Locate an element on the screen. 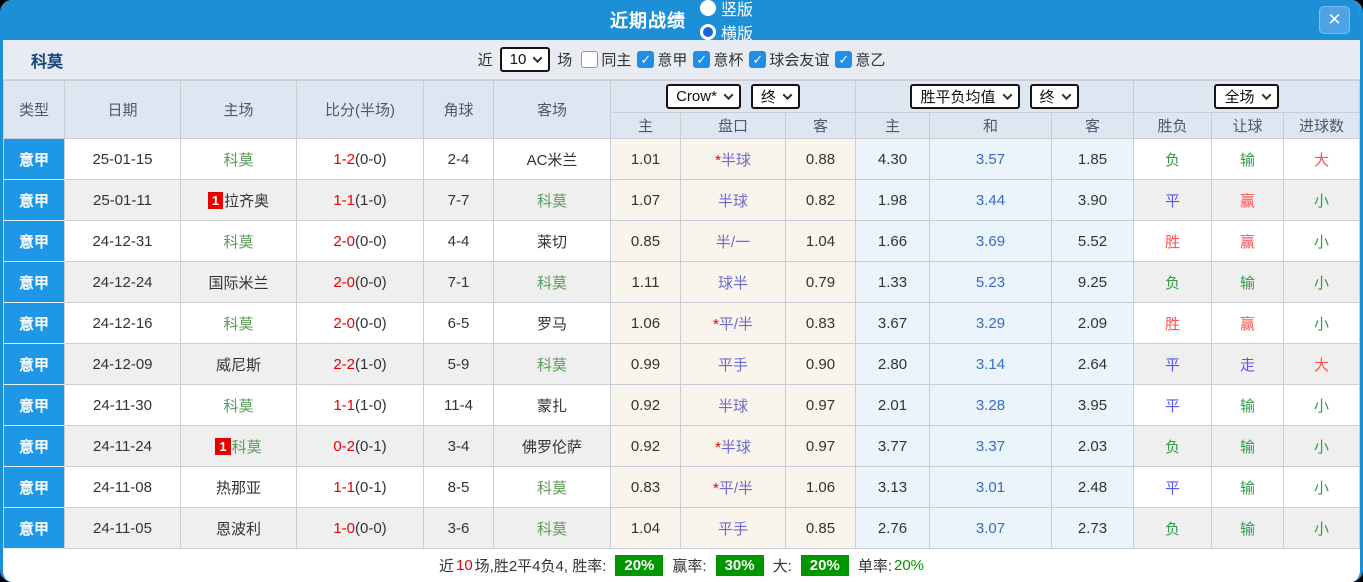 The height and width of the screenshot is (582, 1363). fulltime-score: 1-0 is located at coordinates (344, 528).